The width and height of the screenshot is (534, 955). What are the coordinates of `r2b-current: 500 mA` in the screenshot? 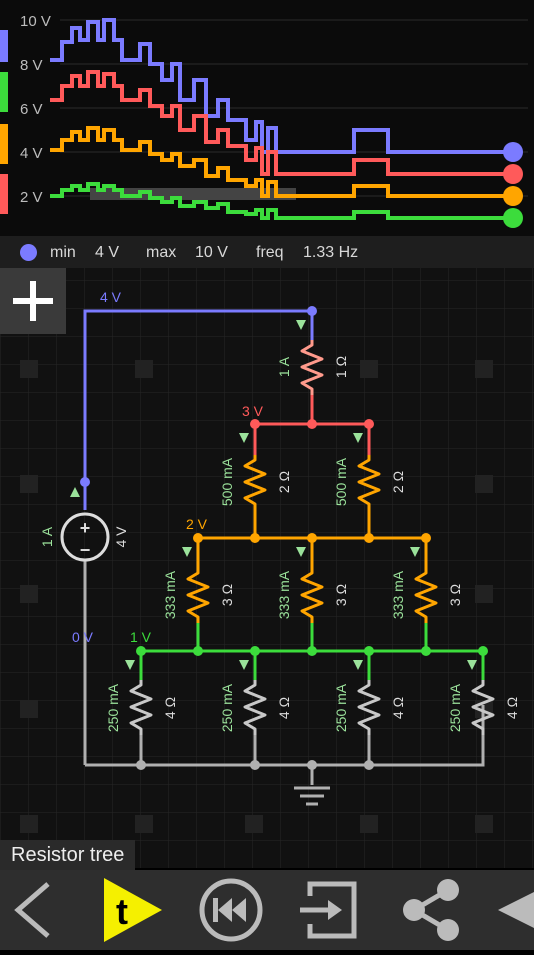 It's located at (341, 481).